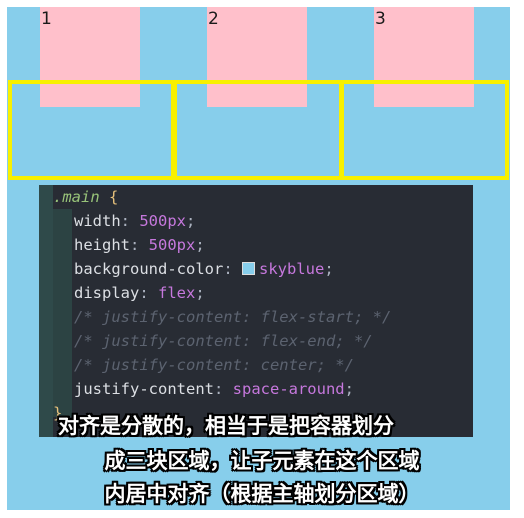 This screenshot has width=524, height=518. Describe the element at coordinates (62, 313) in the screenshot. I see `indent-guide` at that location.